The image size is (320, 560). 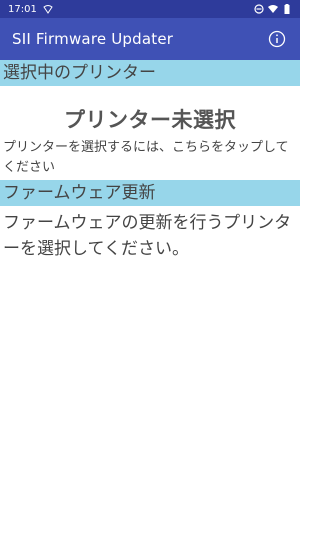 What do you see at coordinates (93, 39) in the screenshot?
I see `app-title: SII Firmware Updater` at bounding box center [93, 39].